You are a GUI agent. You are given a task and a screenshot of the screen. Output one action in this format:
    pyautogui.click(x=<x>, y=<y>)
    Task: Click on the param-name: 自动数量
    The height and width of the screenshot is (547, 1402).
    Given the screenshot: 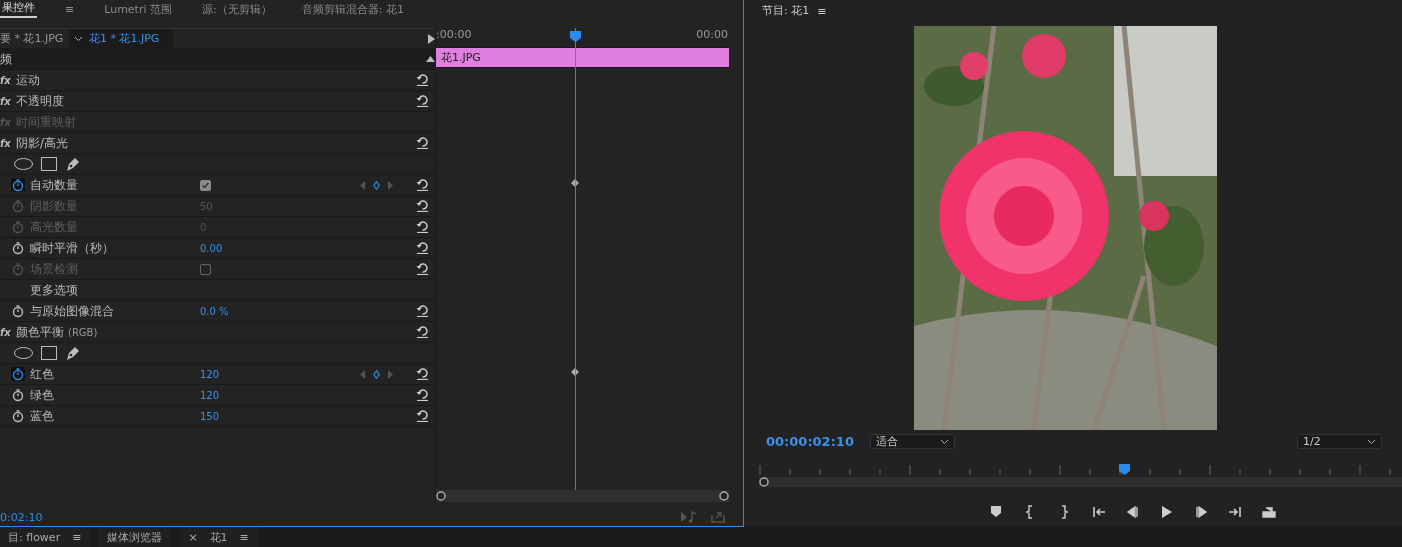 What is the action you would take?
    pyautogui.click(x=54, y=185)
    